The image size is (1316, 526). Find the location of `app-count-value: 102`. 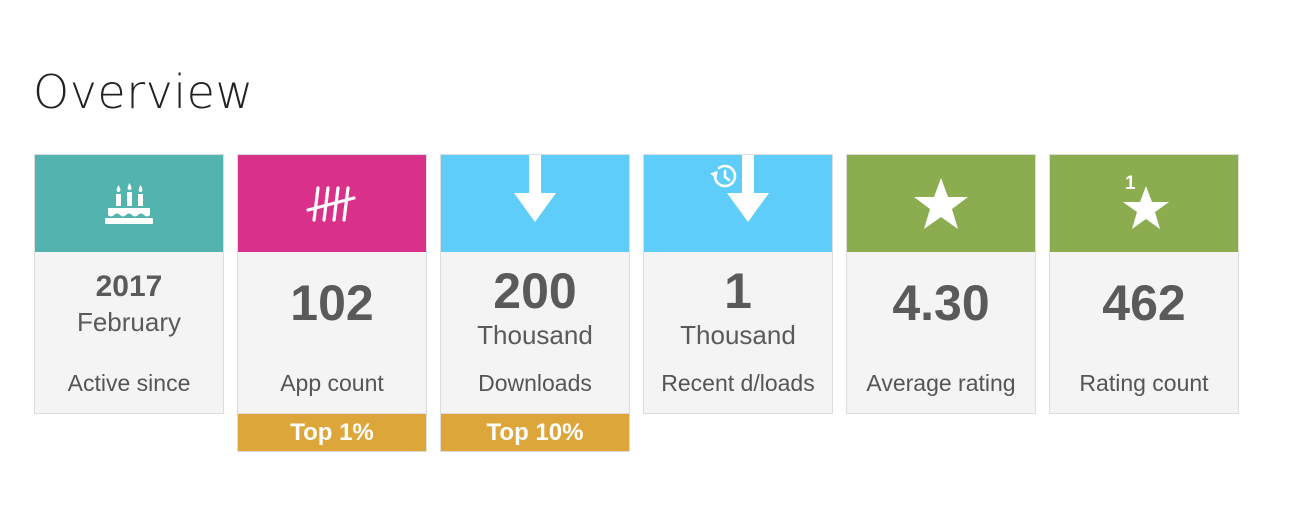

app-count-value: 102 is located at coordinates (332, 303).